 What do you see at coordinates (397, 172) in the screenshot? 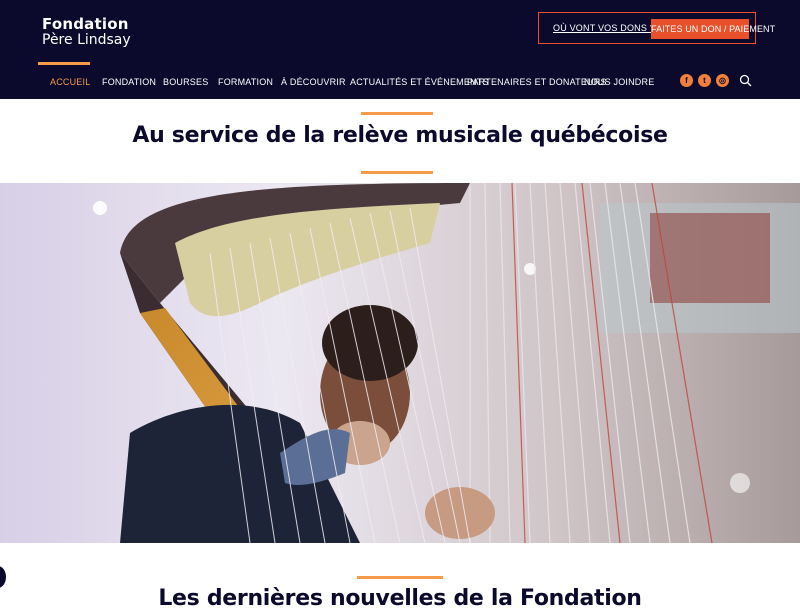
I see `title-accent-bottom` at bounding box center [397, 172].